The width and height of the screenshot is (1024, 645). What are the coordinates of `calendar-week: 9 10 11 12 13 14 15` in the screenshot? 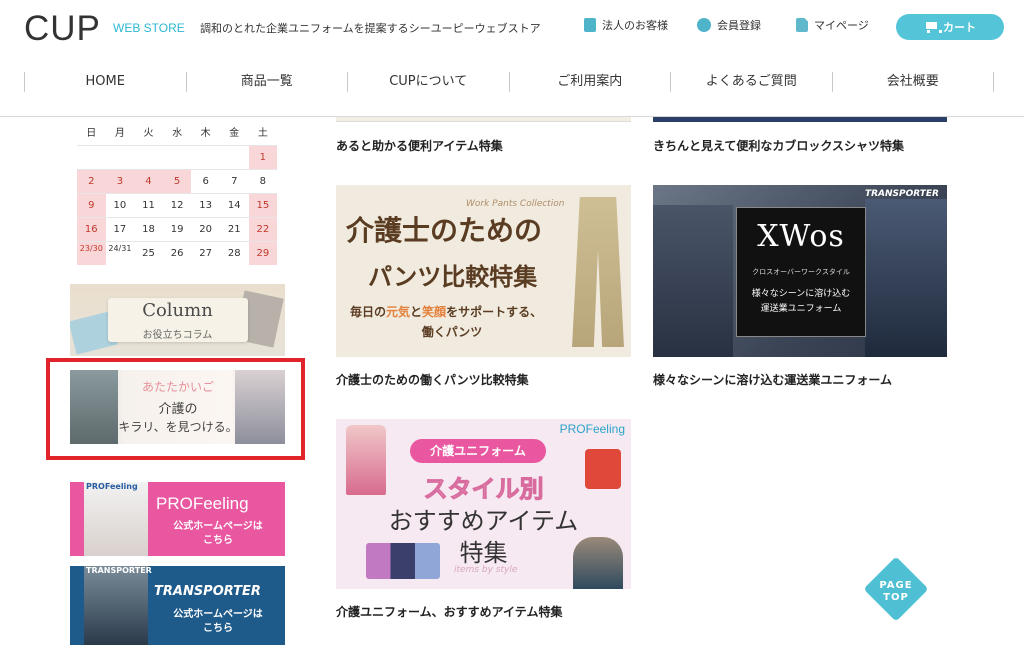 It's located at (177, 205).